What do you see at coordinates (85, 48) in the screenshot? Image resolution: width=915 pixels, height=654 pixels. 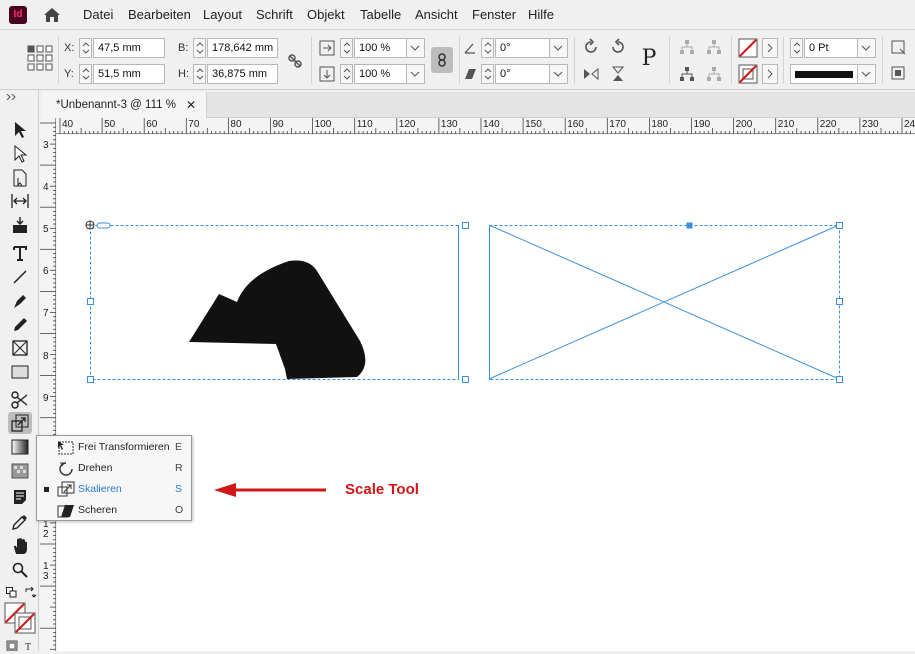 I see `x-spinner` at bounding box center [85, 48].